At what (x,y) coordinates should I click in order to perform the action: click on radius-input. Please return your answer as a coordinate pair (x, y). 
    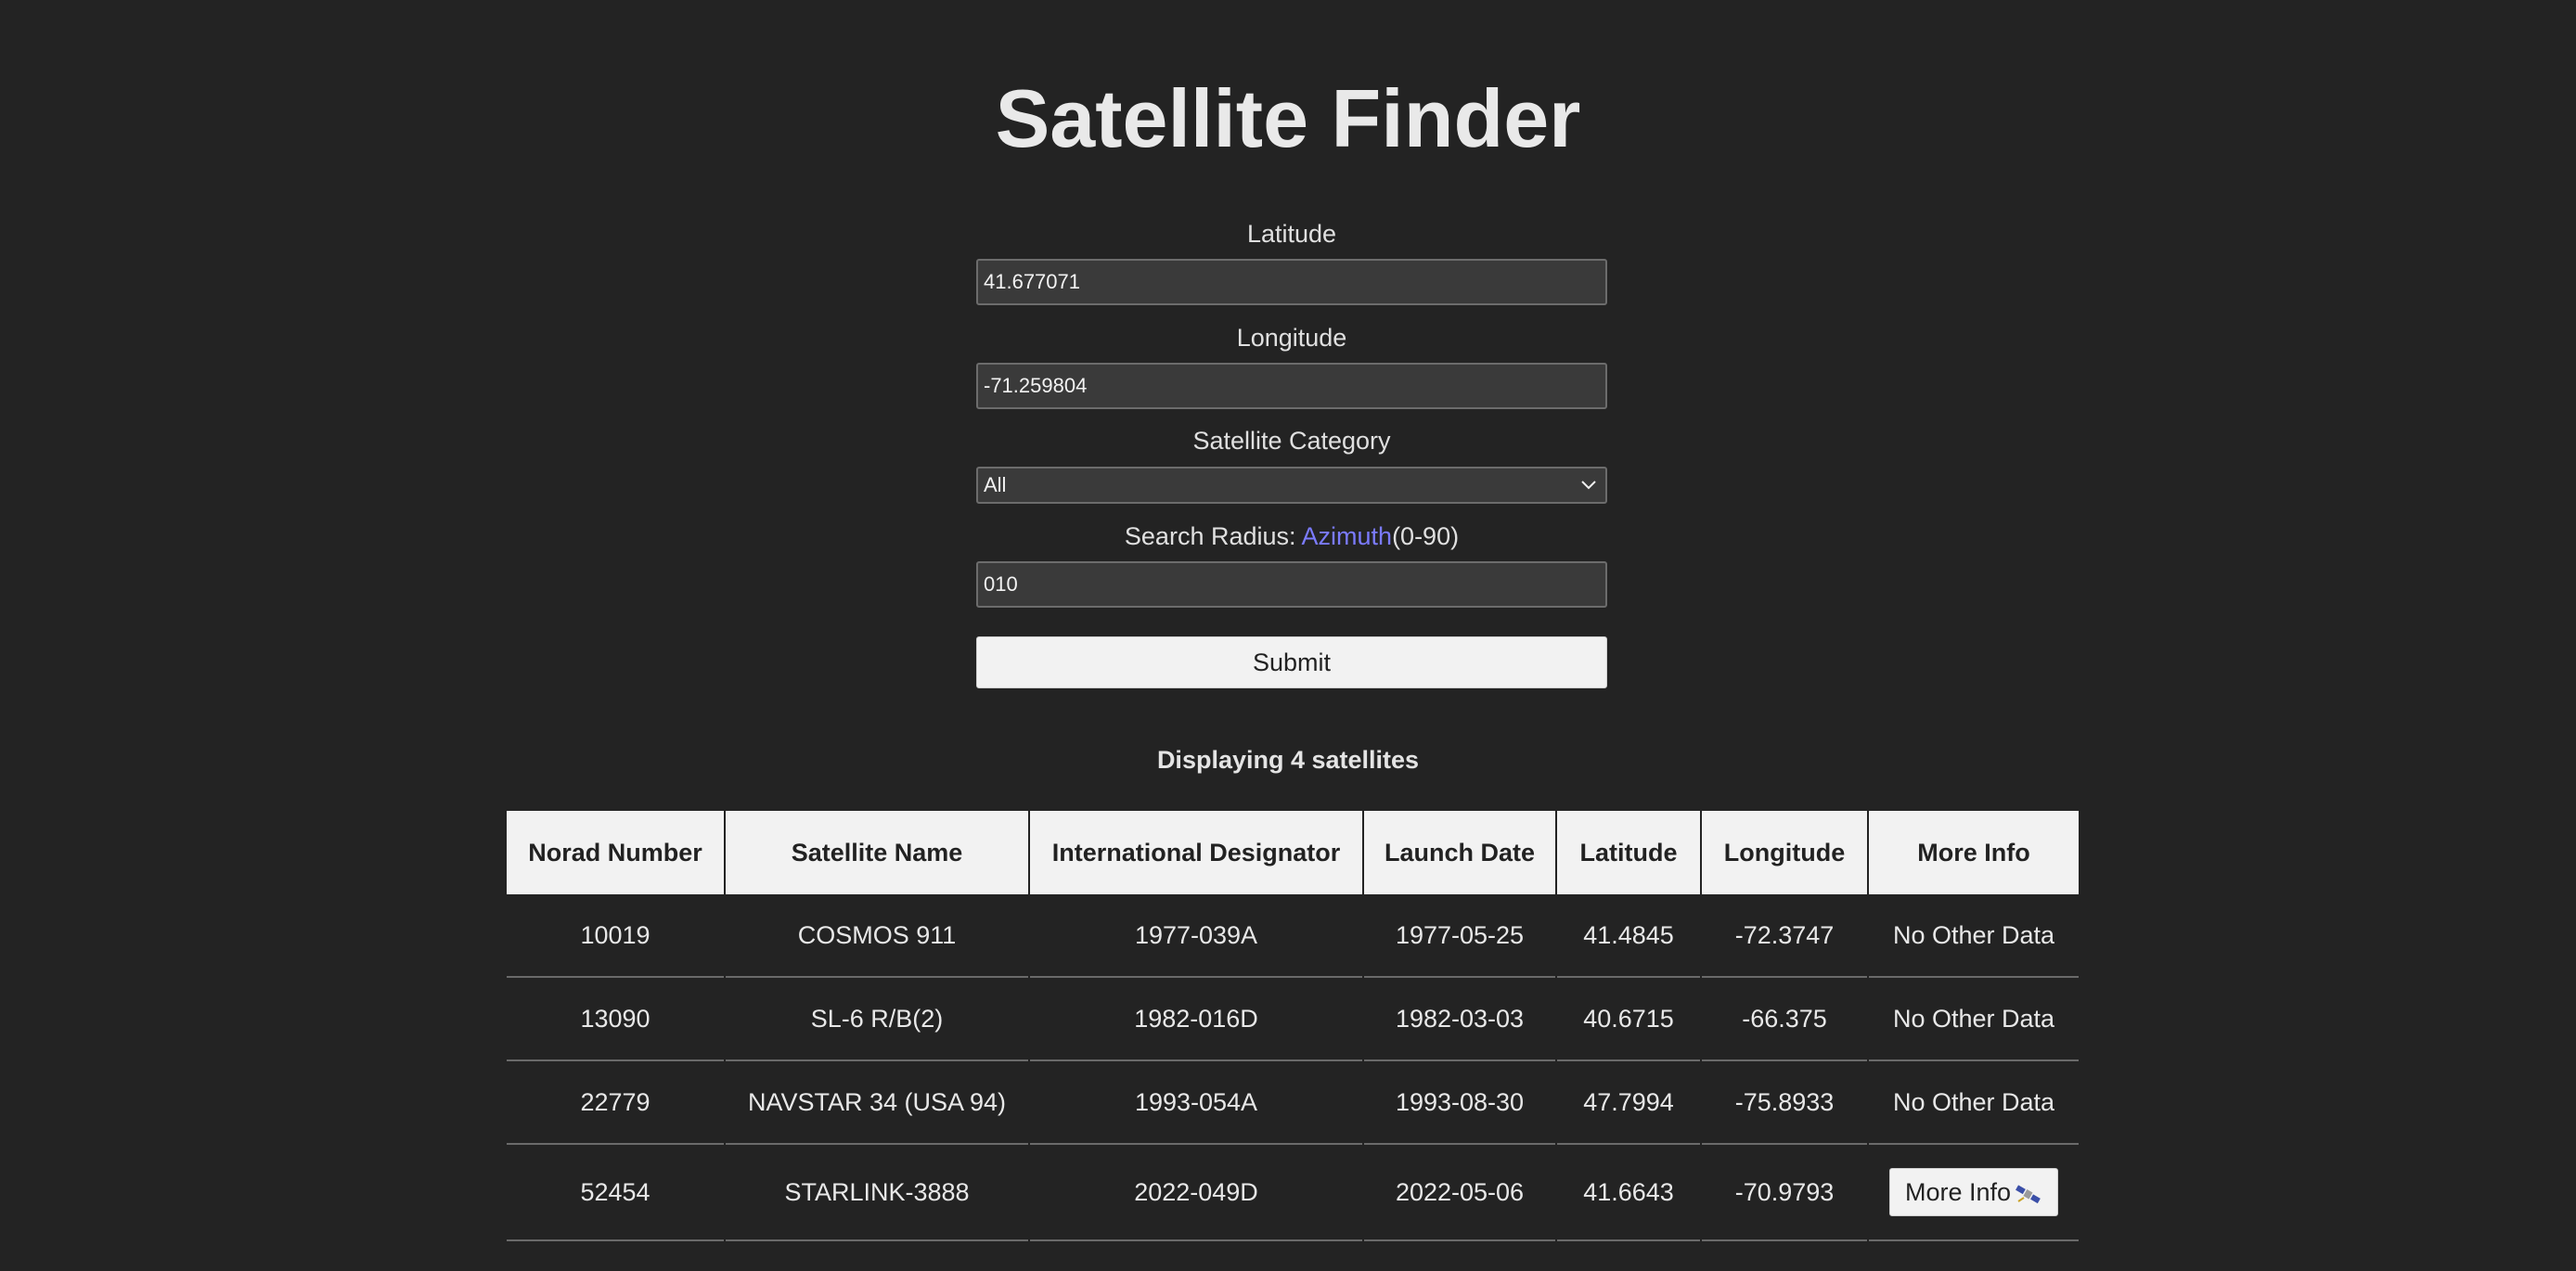
    Looking at the image, I should click on (1292, 584).